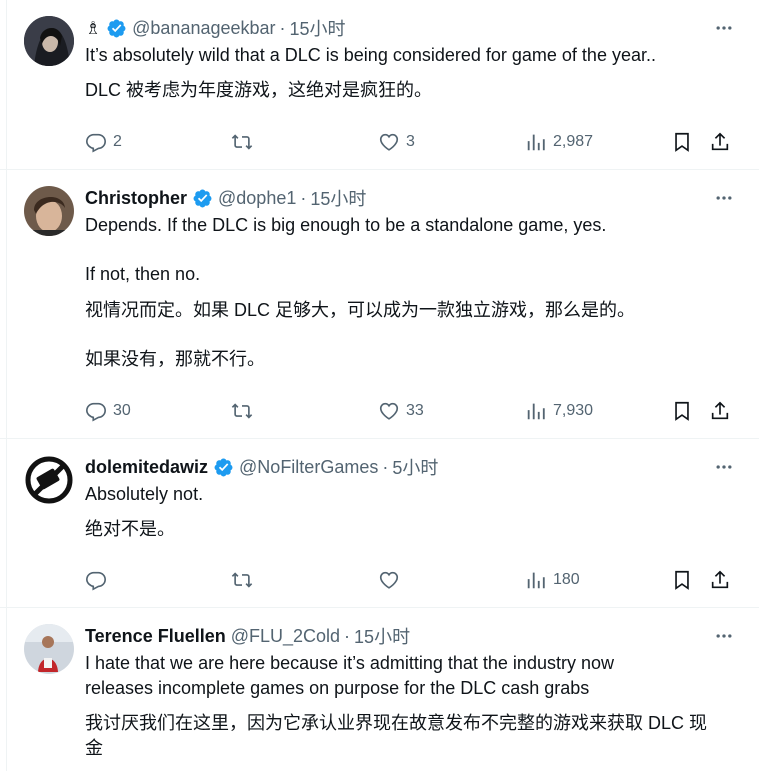 Image resolution: width=759 pixels, height=771 pixels. What do you see at coordinates (411, 28) in the screenshot?
I see `tweet-header: ♗ @bananageekbar · 15小时` at bounding box center [411, 28].